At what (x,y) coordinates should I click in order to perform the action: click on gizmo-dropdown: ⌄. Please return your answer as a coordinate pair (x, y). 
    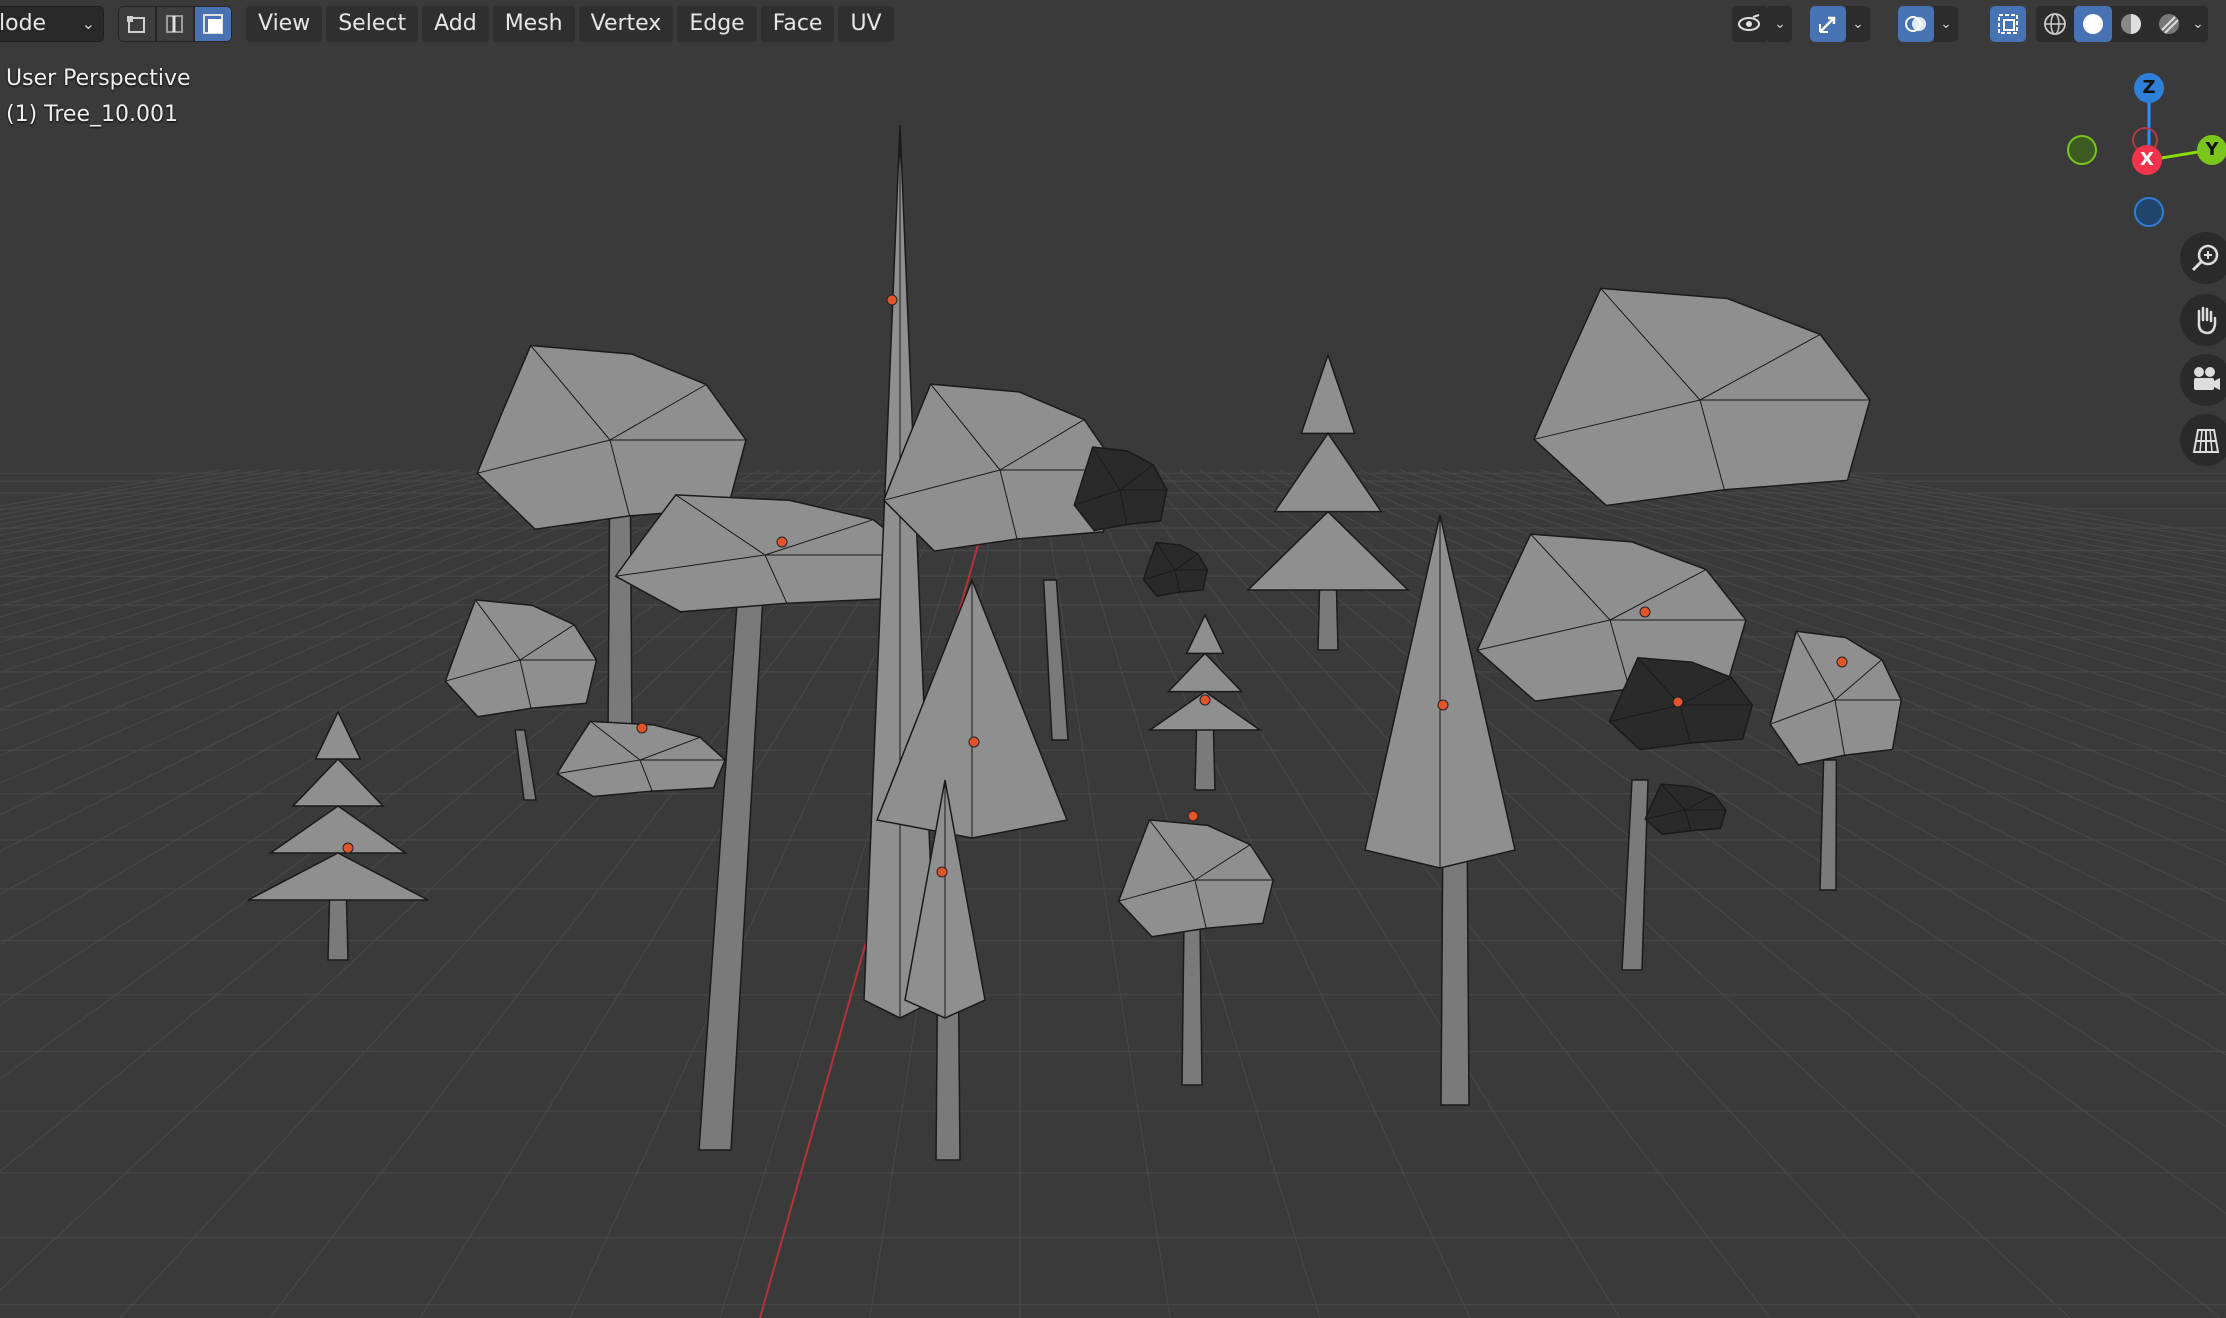
    Looking at the image, I should click on (1840, 24).